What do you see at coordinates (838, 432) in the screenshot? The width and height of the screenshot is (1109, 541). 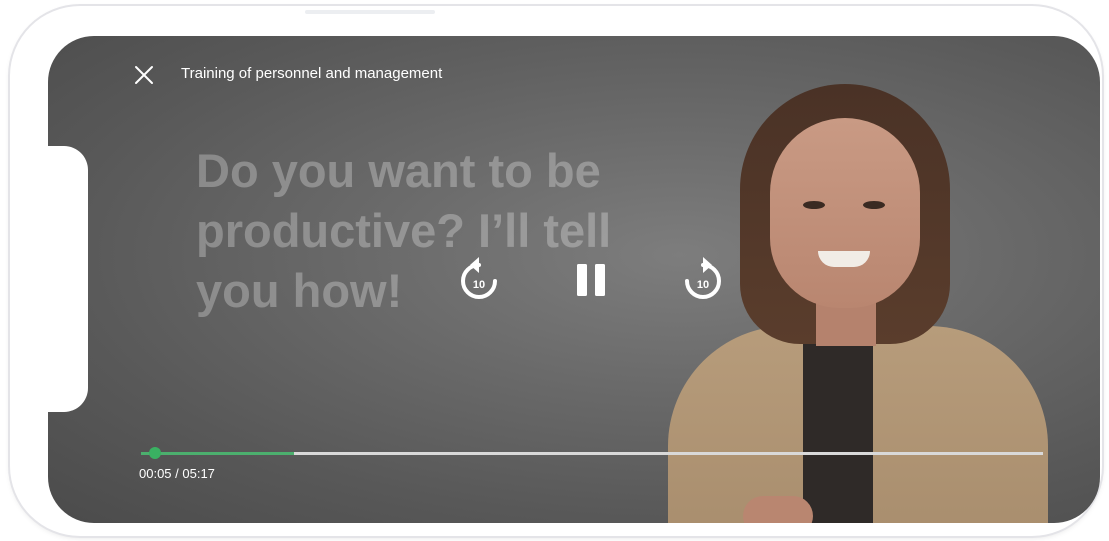 I see `presenter-undershirt` at bounding box center [838, 432].